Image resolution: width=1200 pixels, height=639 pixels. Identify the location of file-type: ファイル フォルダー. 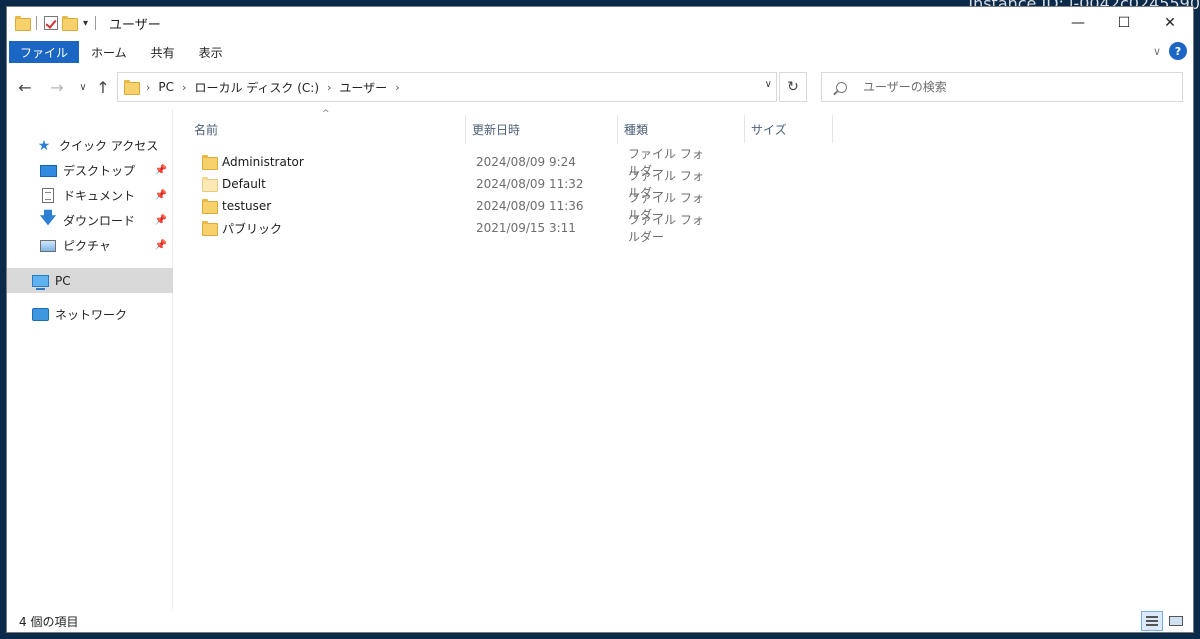
(666, 228).